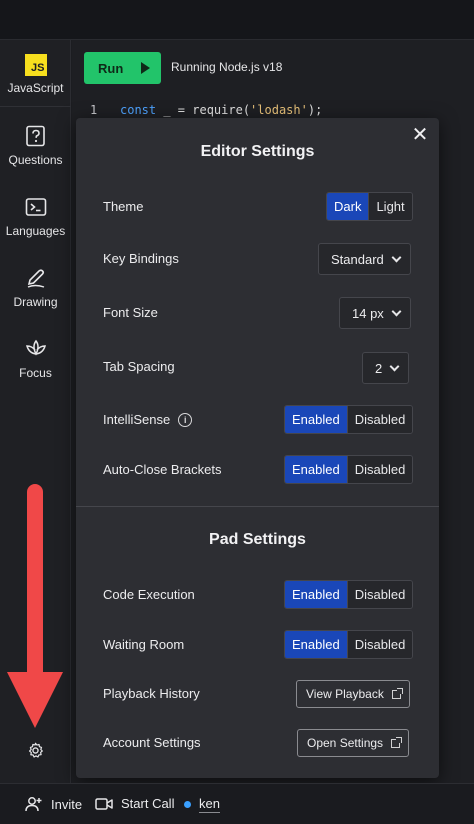 The height and width of the screenshot is (824, 474). Describe the element at coordinates (144, 644) in the screenshot. I see `waiting-room-label: Waiting Room` at that location.